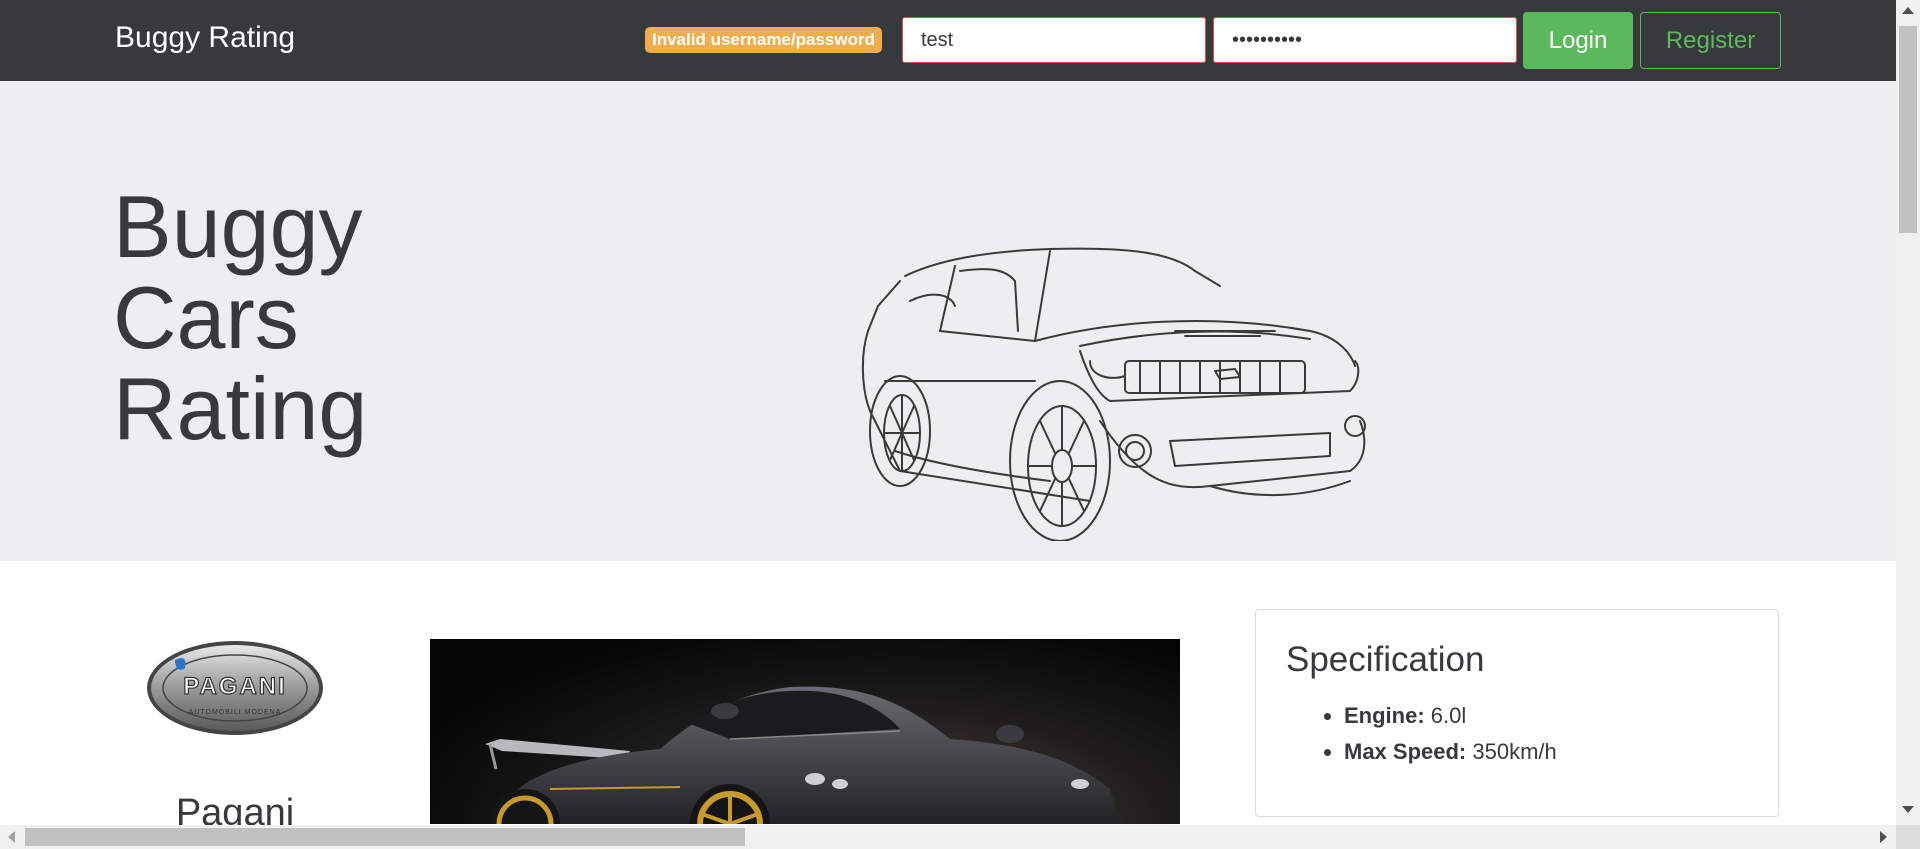 The width and height of the screenshot is (1920, 849). I want to click on login-button: Login, so click(1578, 40).